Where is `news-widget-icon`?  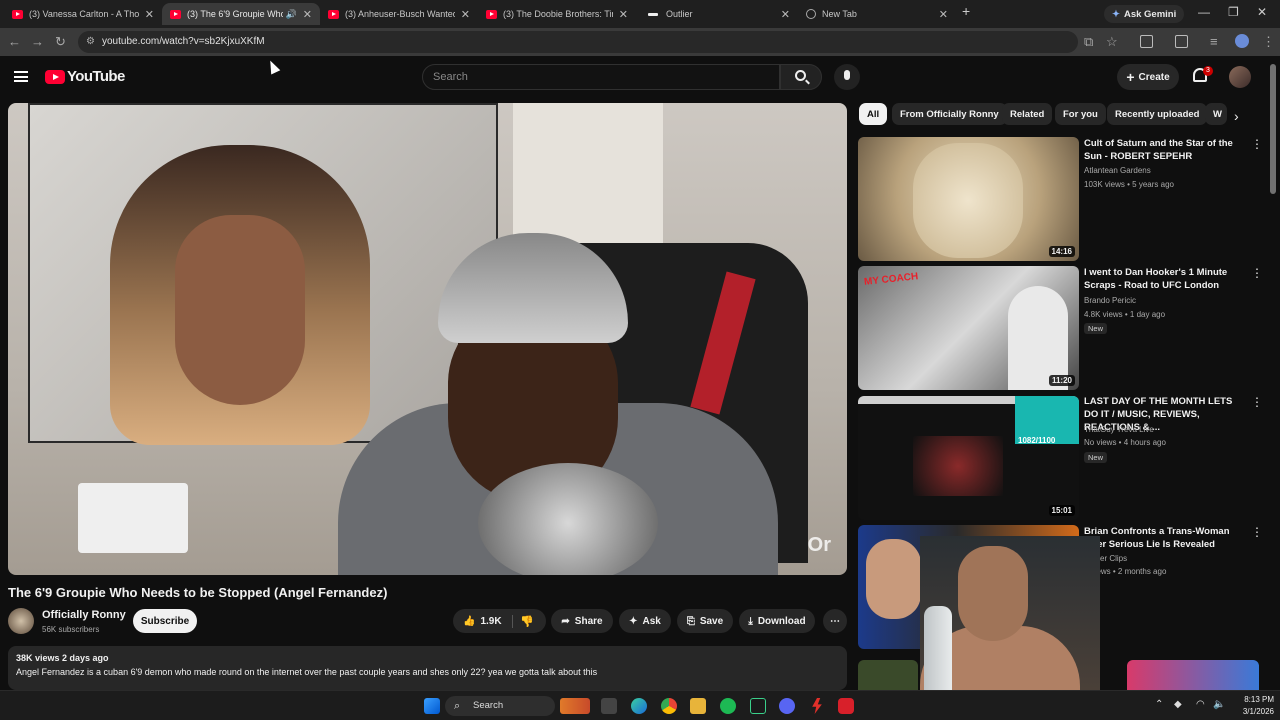 news-widget-icon is located at coordinates (575, 706).